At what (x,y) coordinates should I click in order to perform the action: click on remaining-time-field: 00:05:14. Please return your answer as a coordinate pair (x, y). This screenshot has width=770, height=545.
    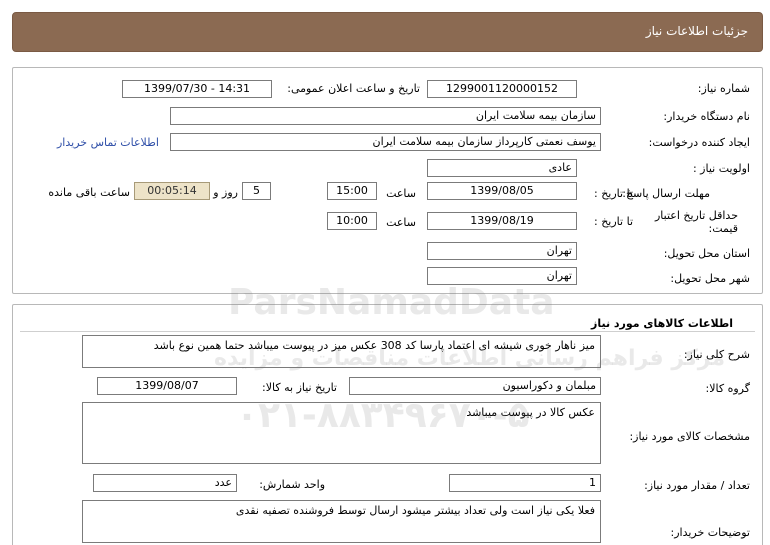
    Looking at the image, I should click on (172, 191).